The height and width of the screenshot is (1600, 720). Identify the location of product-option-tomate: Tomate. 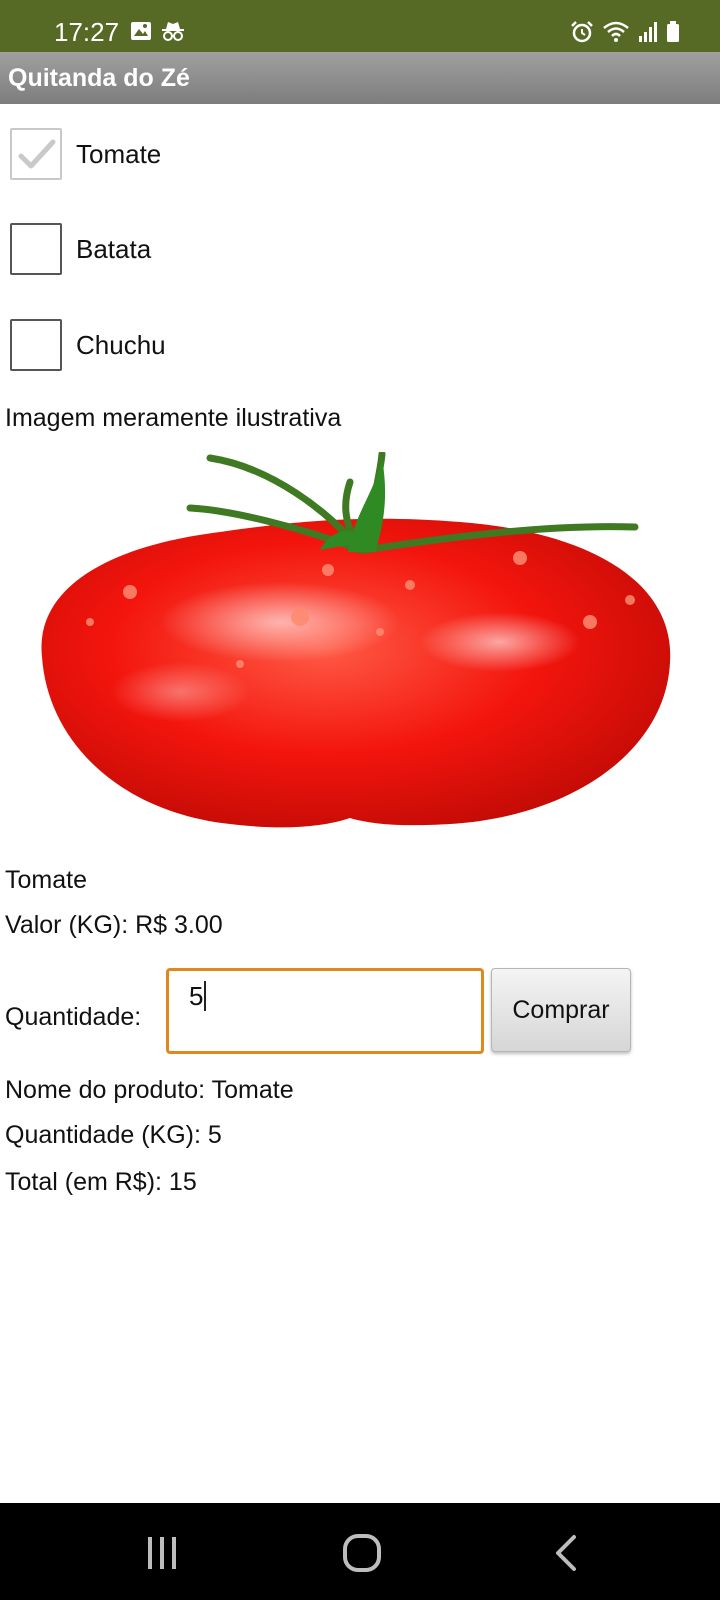
(85, 154).